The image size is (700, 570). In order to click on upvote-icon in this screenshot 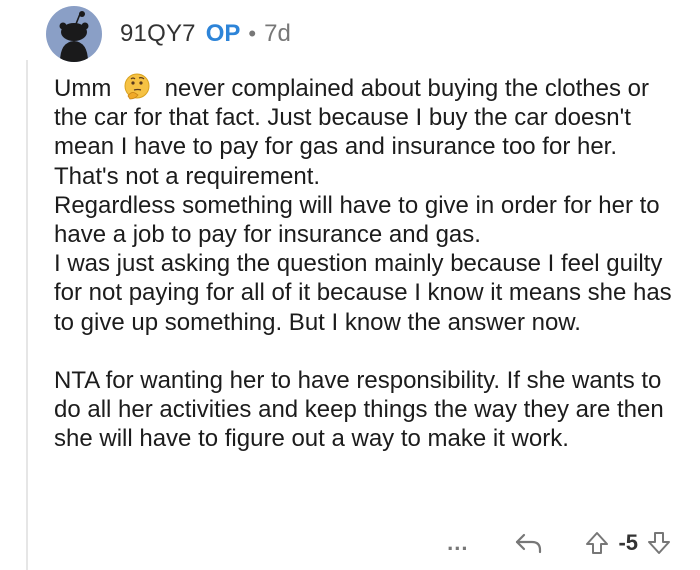, I will do `click(597, 543)`.